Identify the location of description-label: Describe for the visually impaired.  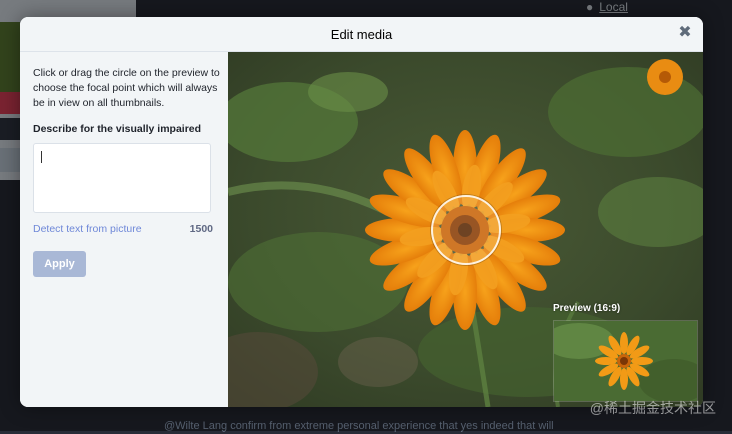
(117, 129).